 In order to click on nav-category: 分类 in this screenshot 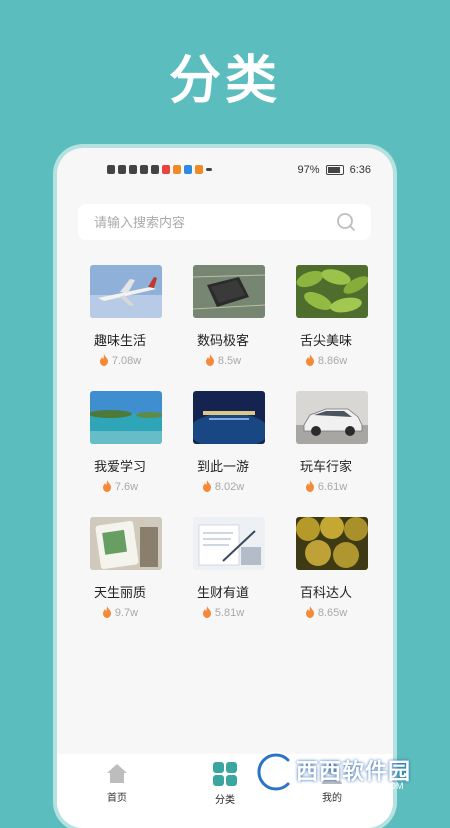, I will do `click(225, 784)`.